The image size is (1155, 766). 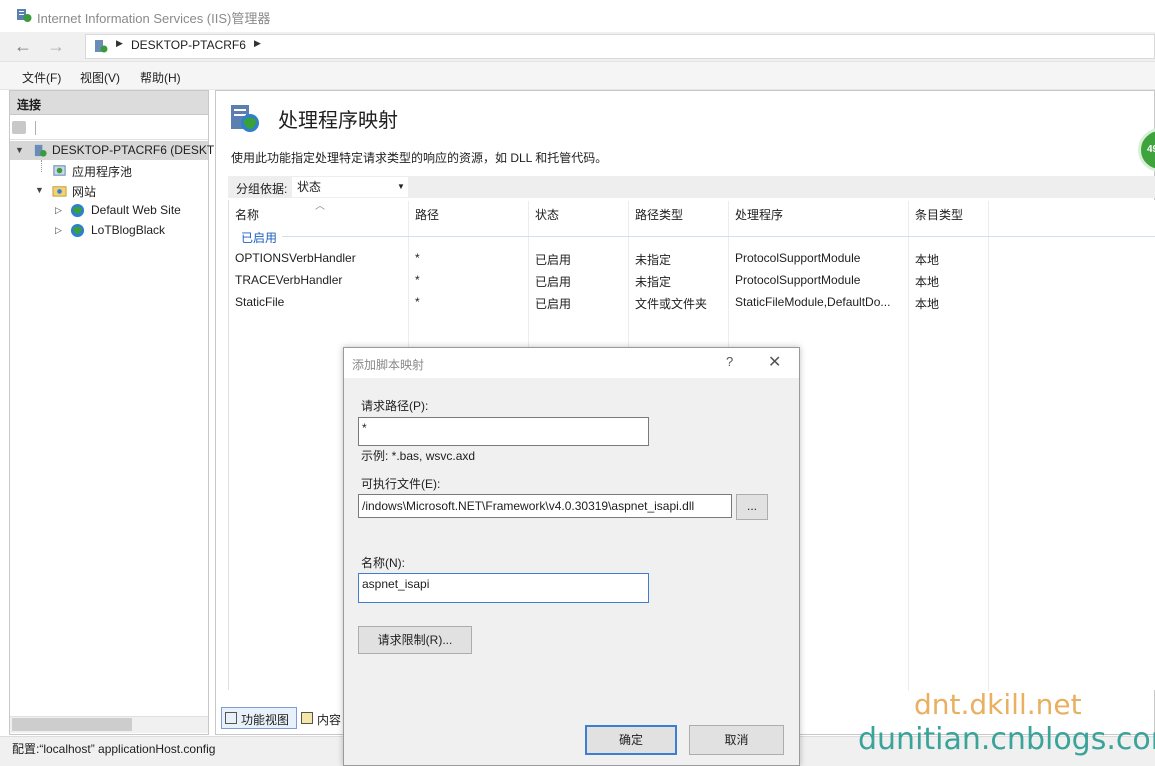 What do you see at coordinates (401, 484) in the screenshot?
I see `executable-label: 可执行文件(E):` at bounding box center [401, 484].